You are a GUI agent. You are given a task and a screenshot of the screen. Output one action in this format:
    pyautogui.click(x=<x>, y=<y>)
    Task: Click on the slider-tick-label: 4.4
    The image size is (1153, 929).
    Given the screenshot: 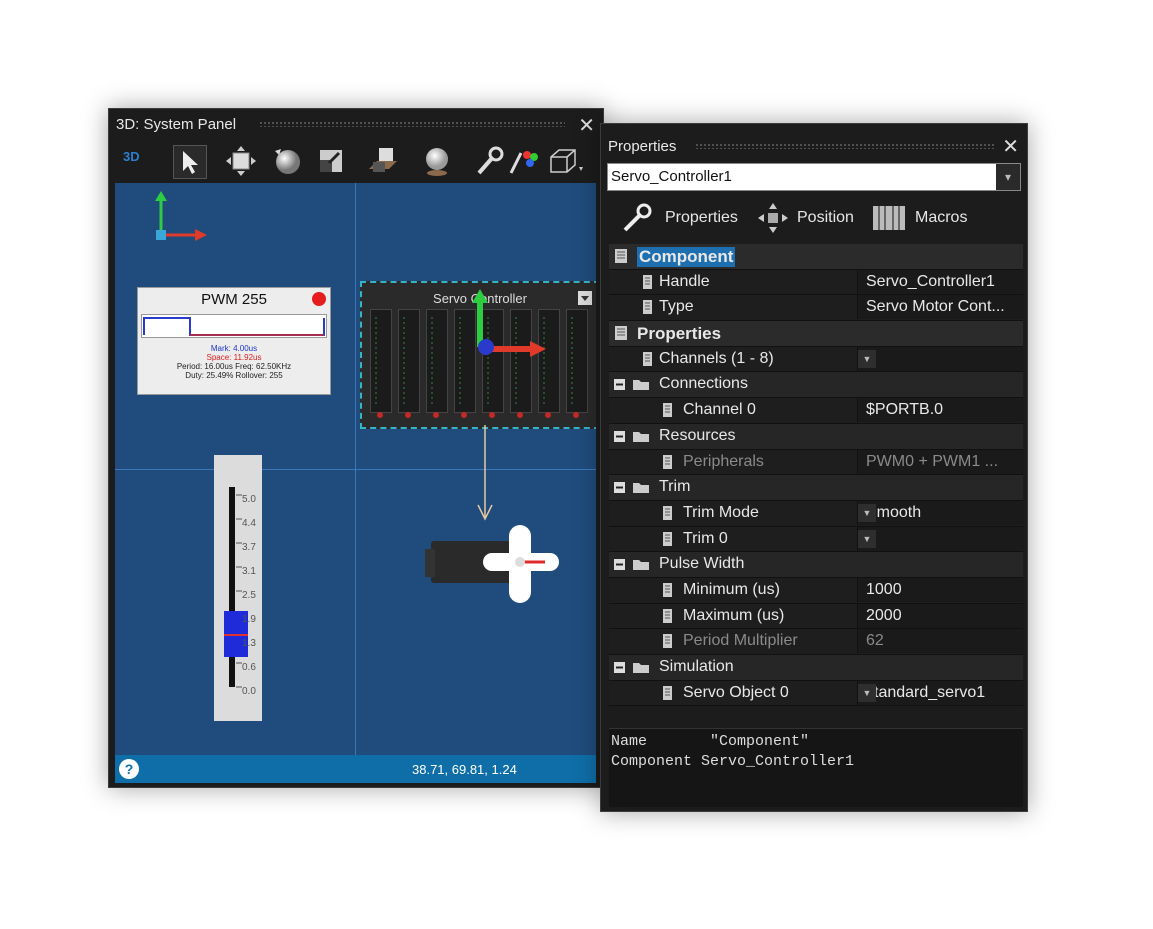 What is the action you would take?
    pyautogui.click(x=249, y=523)
    